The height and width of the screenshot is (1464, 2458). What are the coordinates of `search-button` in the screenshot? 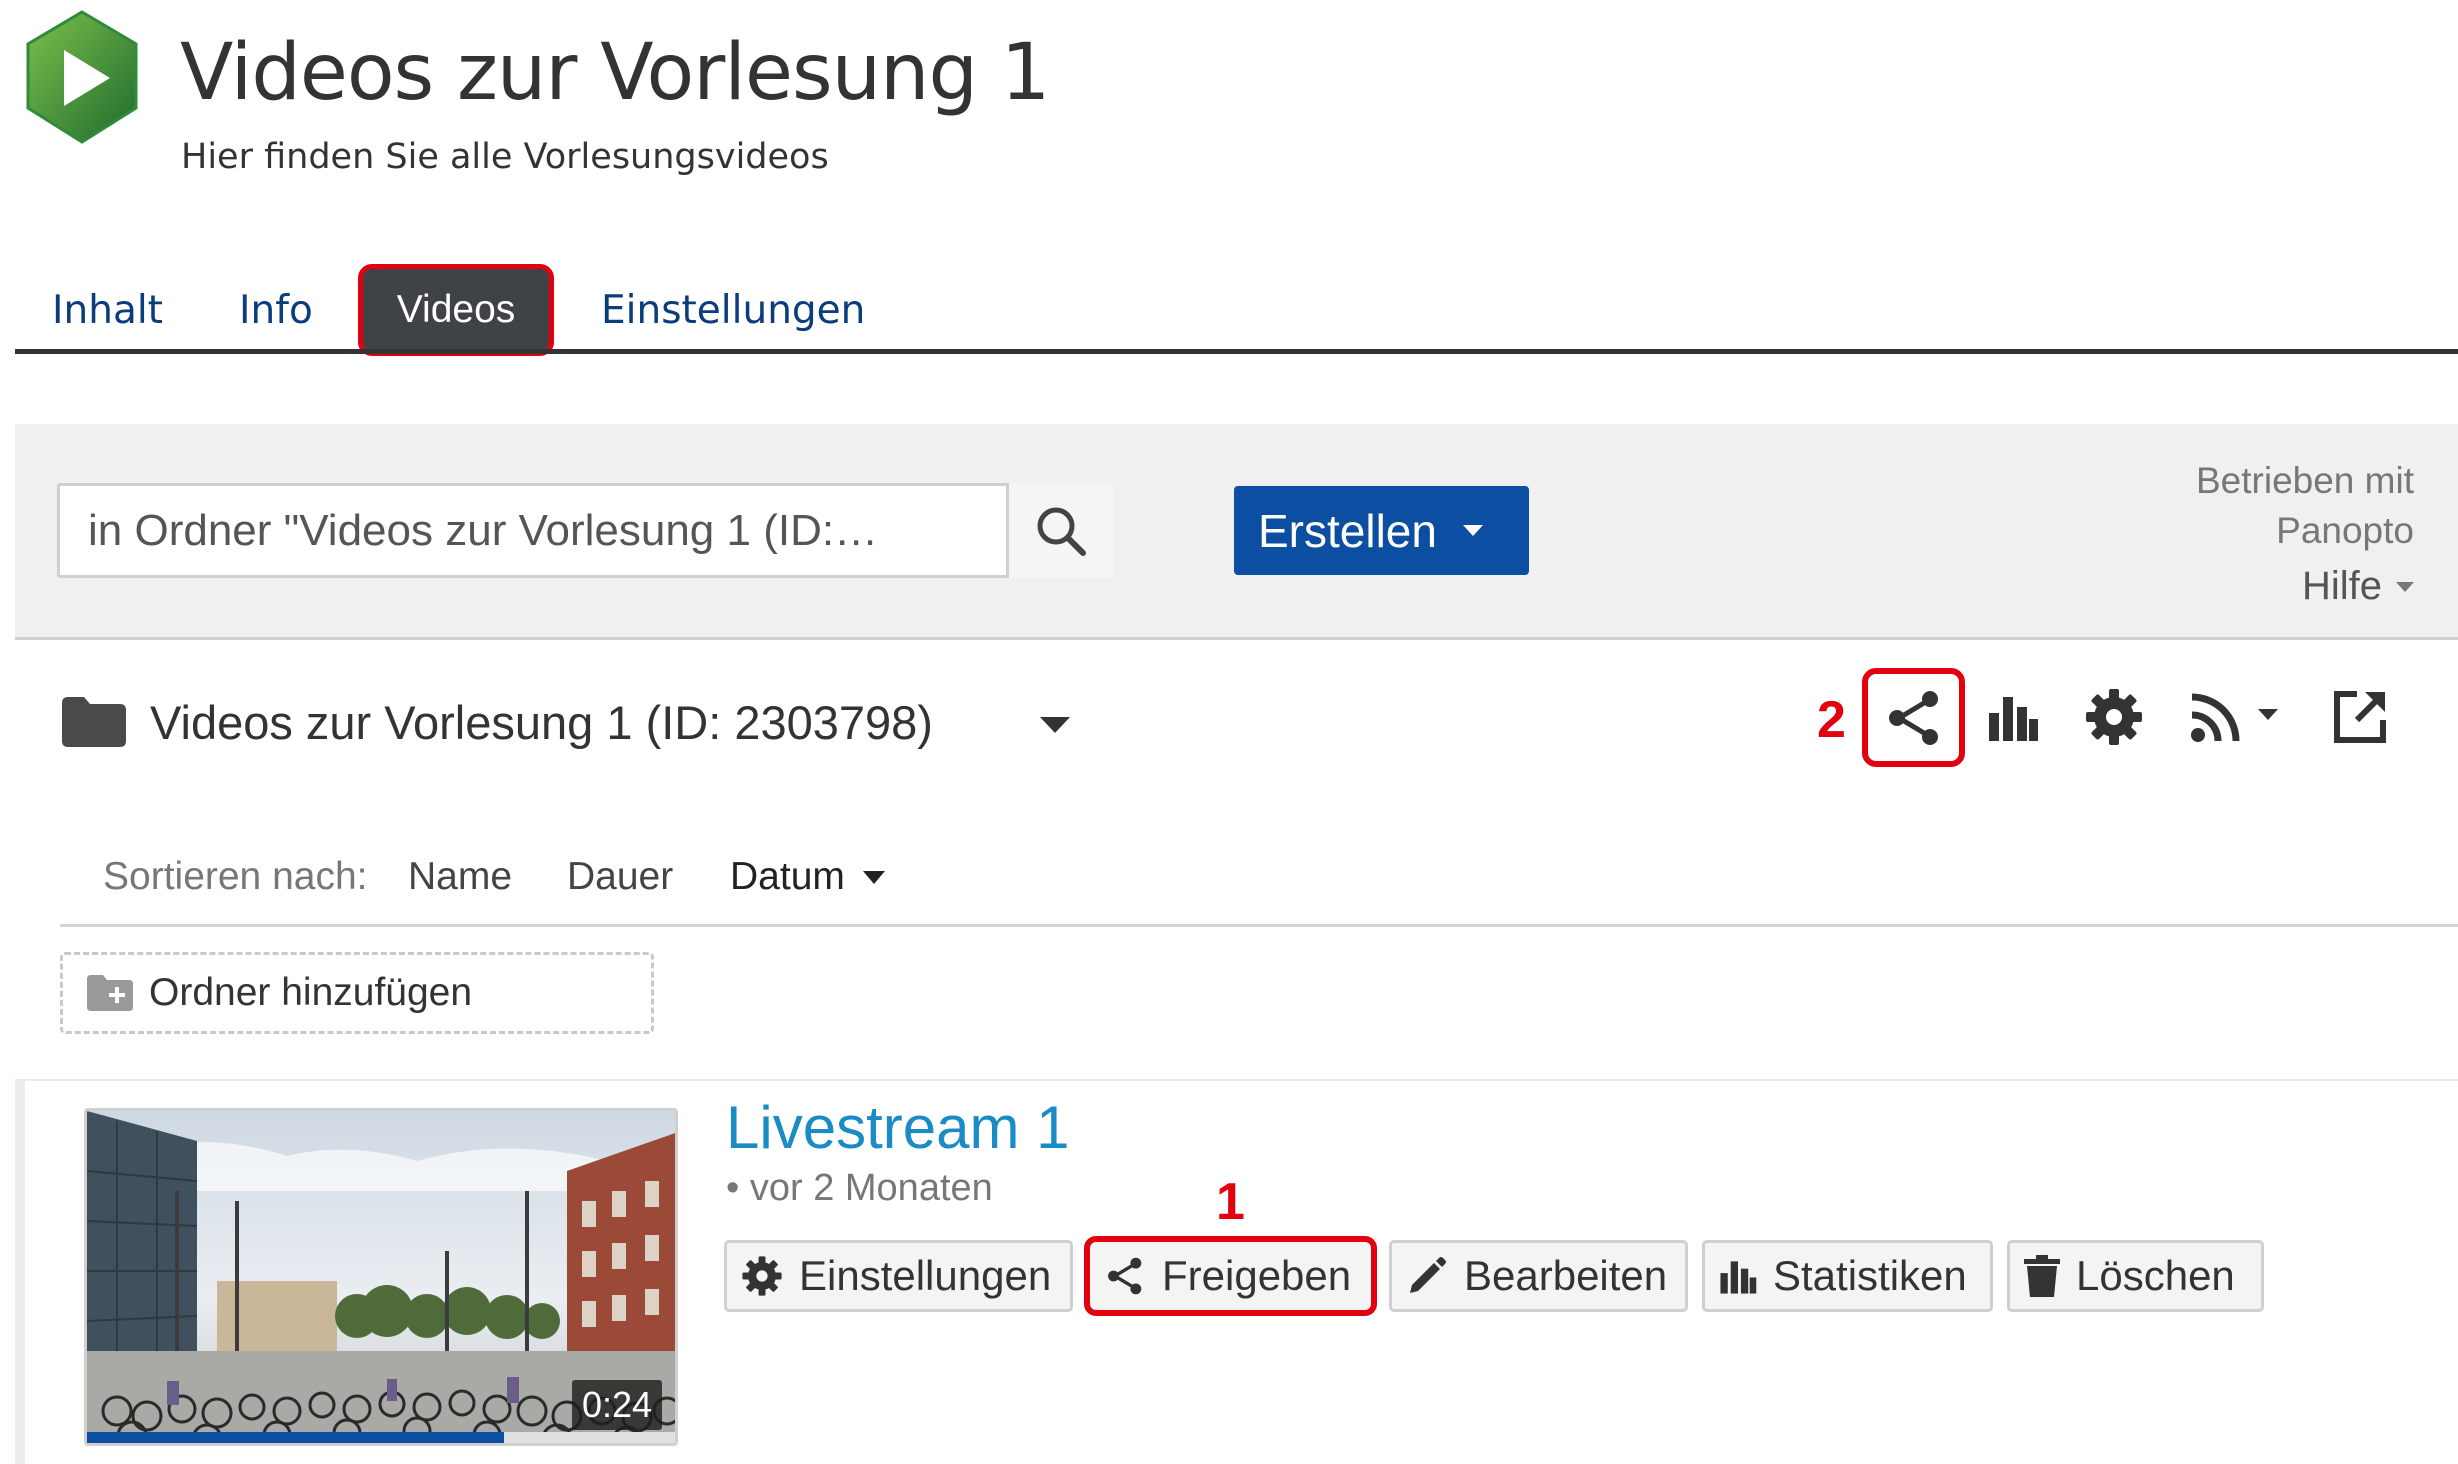 It's located at (1059, 530).